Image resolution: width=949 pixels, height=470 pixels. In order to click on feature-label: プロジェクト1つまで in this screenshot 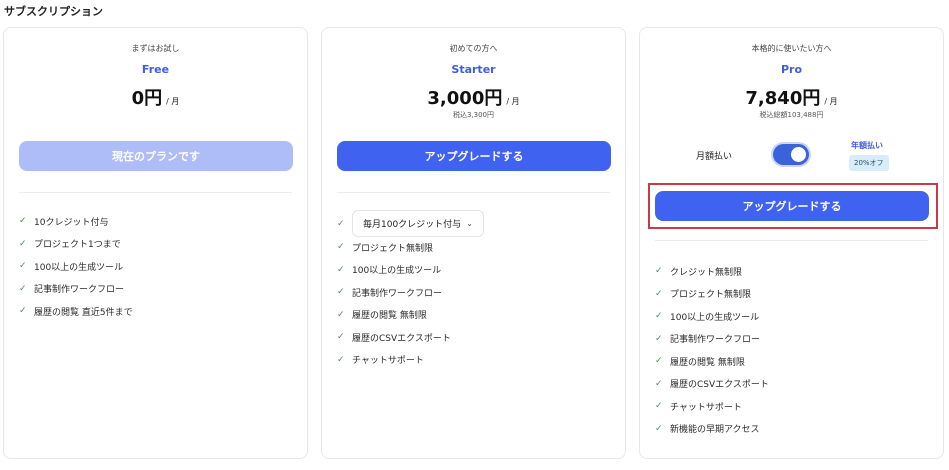, I will do `click(77, 245)`.